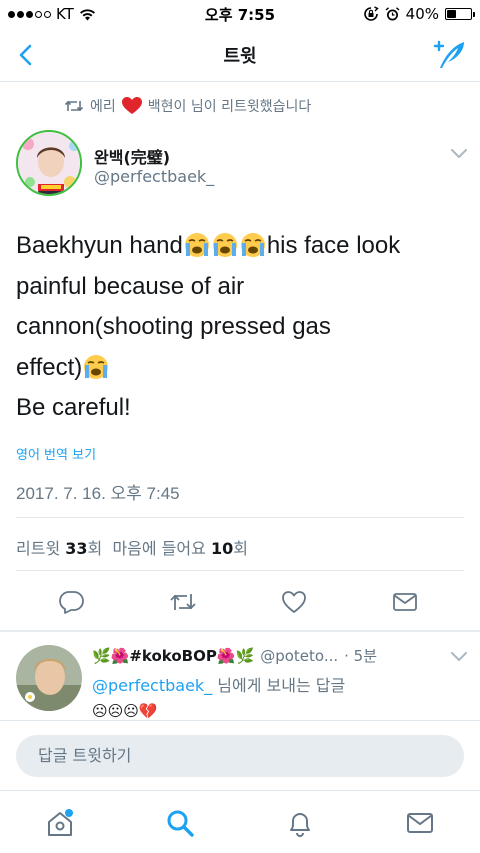 Image resolution: width=480 pixels, height=853 pixels. I want to click on retweet-context: 에리 백현이 님이 리트윗했습니다, so click(187, 106).